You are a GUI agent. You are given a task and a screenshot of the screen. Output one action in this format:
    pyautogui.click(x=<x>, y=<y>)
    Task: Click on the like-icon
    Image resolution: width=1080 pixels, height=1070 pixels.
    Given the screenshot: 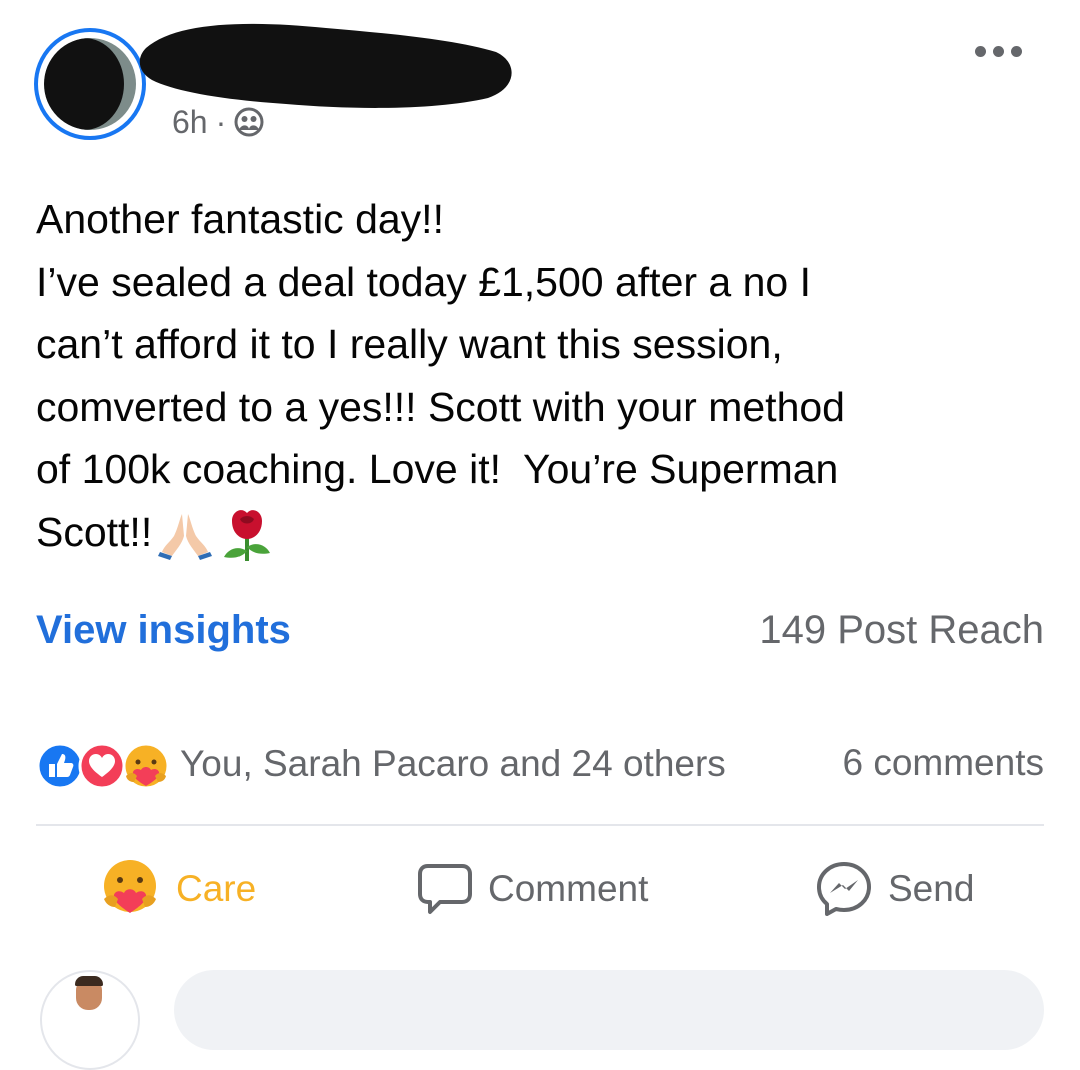 What is the action you would take?
    pyautogui.click(x=60, y=766)
    